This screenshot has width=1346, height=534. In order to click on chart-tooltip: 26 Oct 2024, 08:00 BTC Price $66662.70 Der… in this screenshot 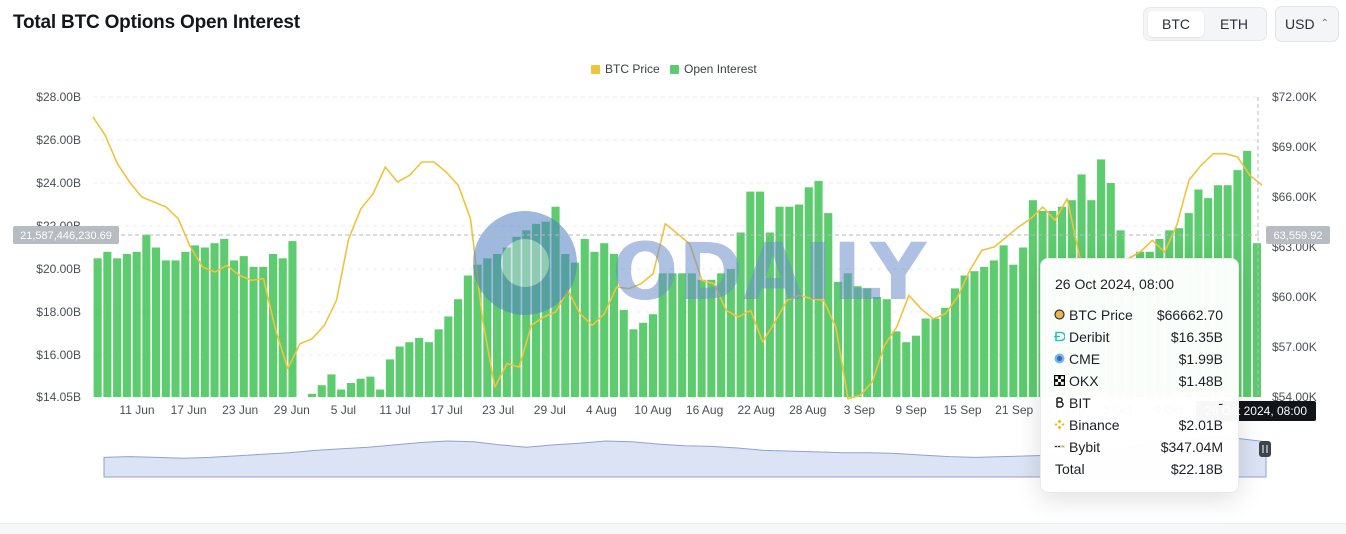, I will do `click(1139, 375)`.